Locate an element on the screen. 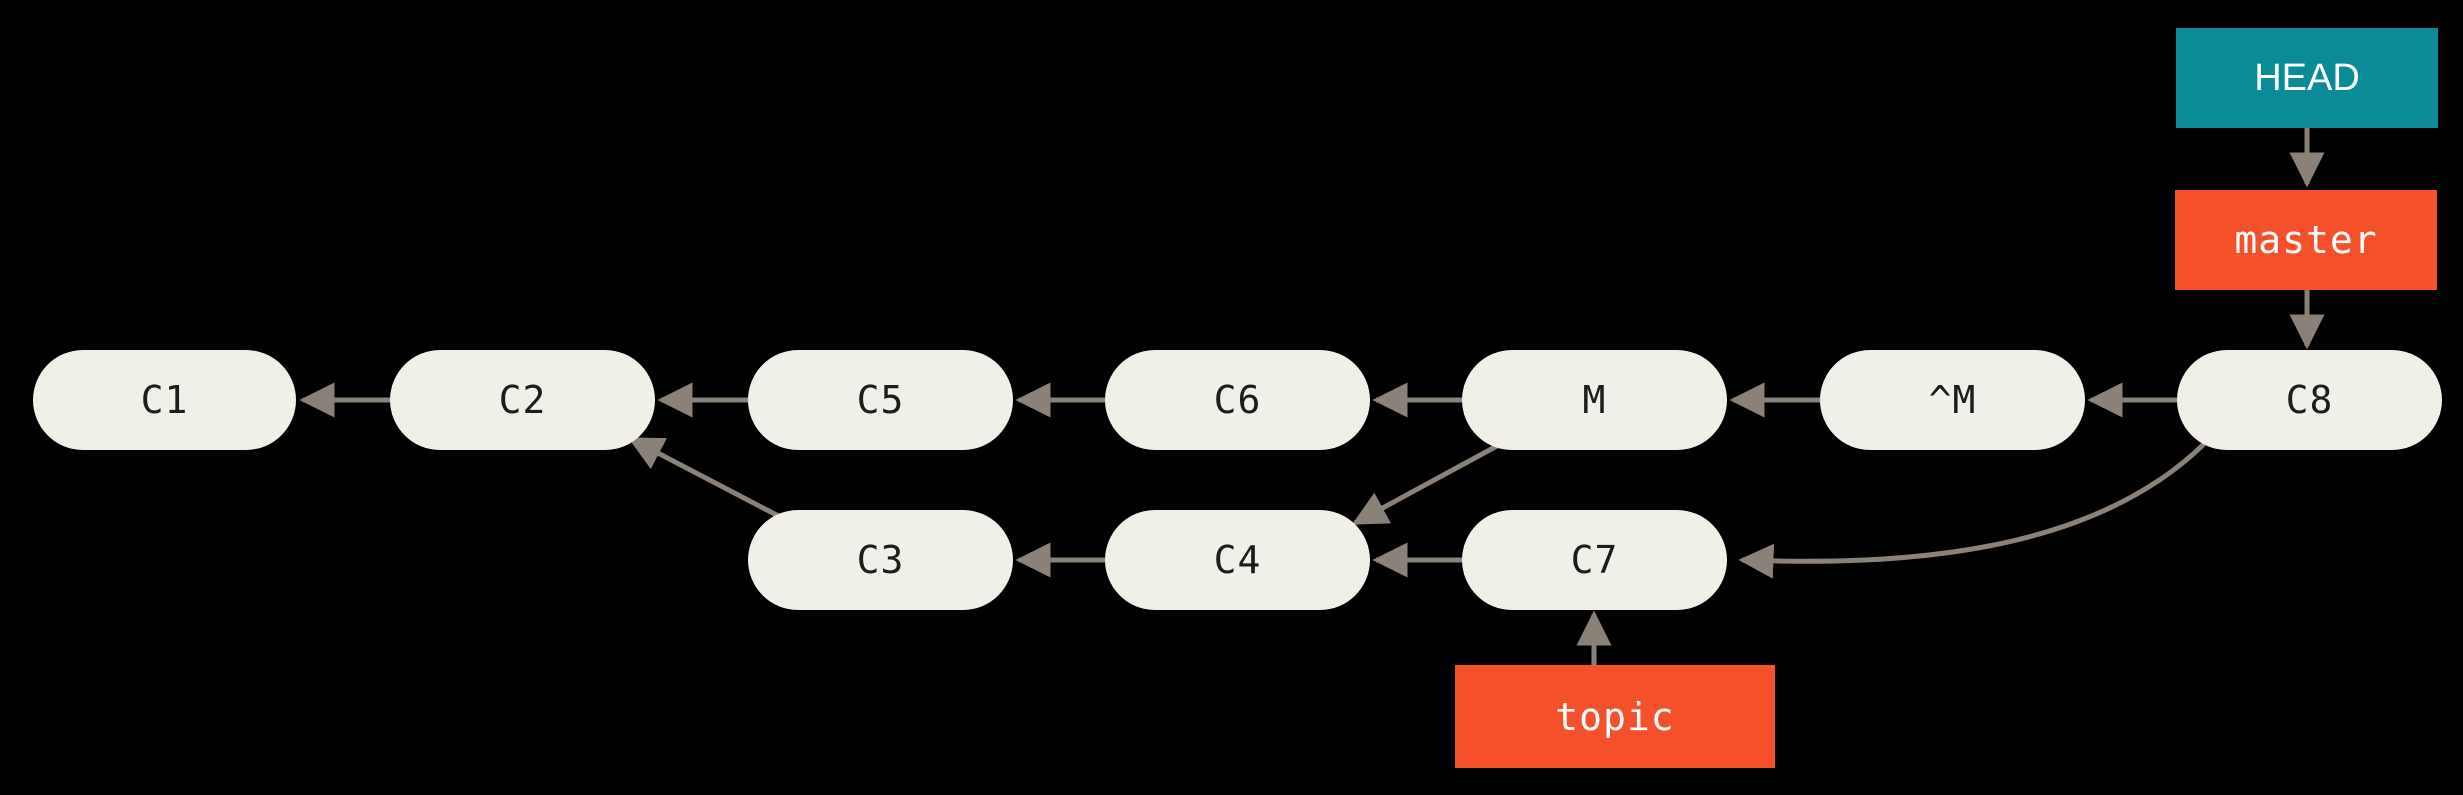  branch-label: master is located at coordinates (2306, 240).